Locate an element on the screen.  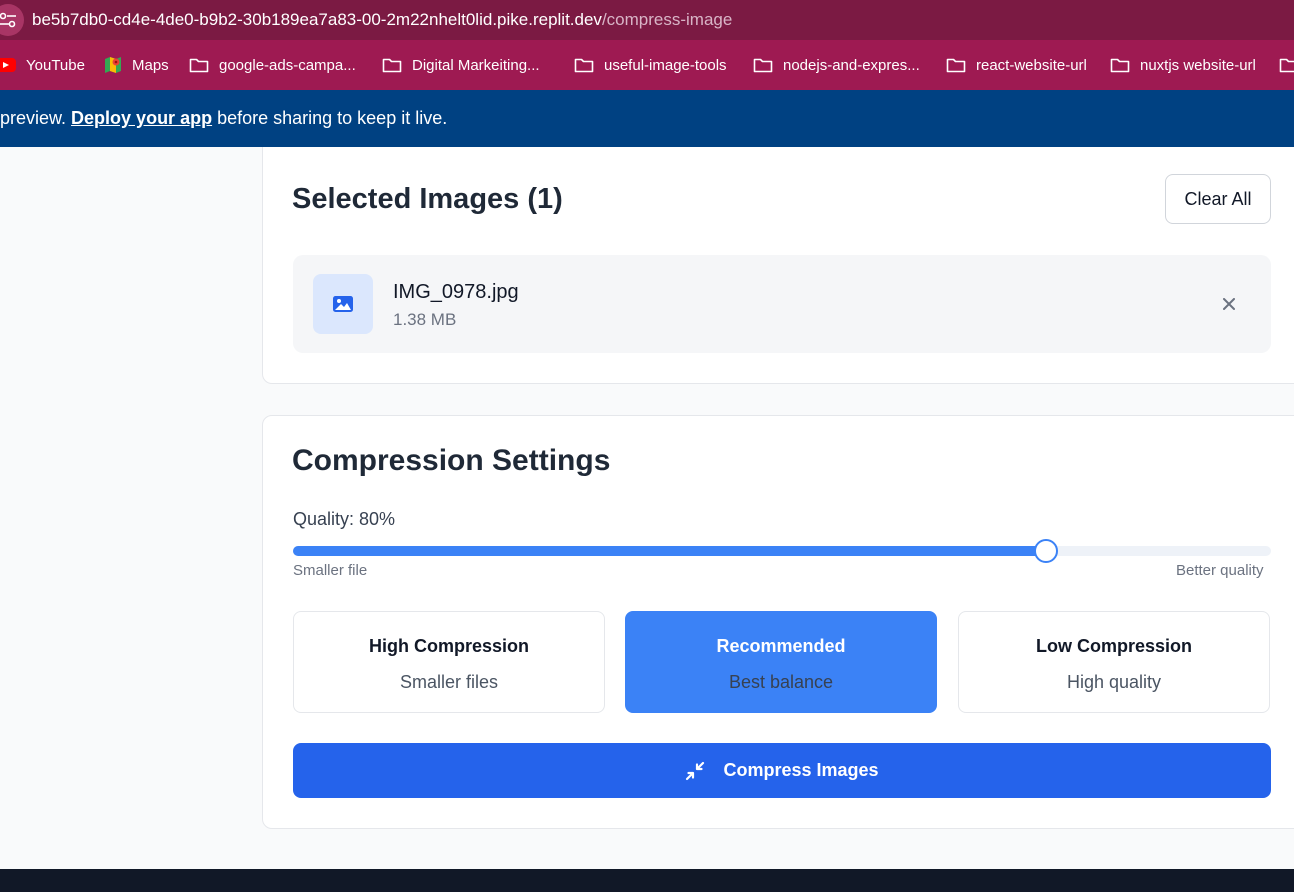
bookmark-folder-overflow is located at coordinates (1286, 65).